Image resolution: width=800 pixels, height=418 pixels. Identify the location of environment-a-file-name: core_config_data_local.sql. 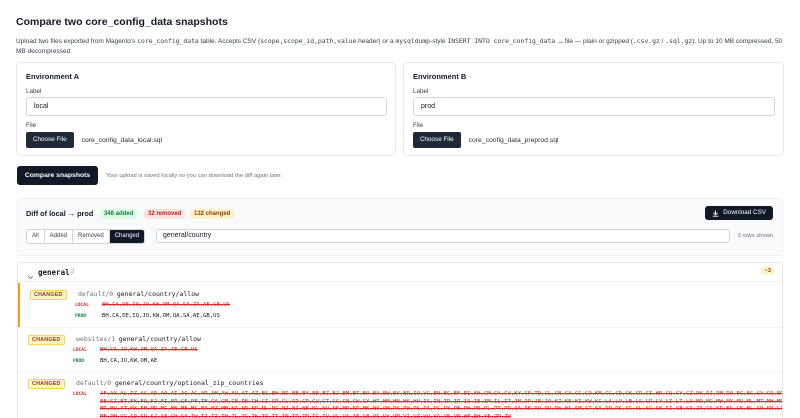
(122, 140).